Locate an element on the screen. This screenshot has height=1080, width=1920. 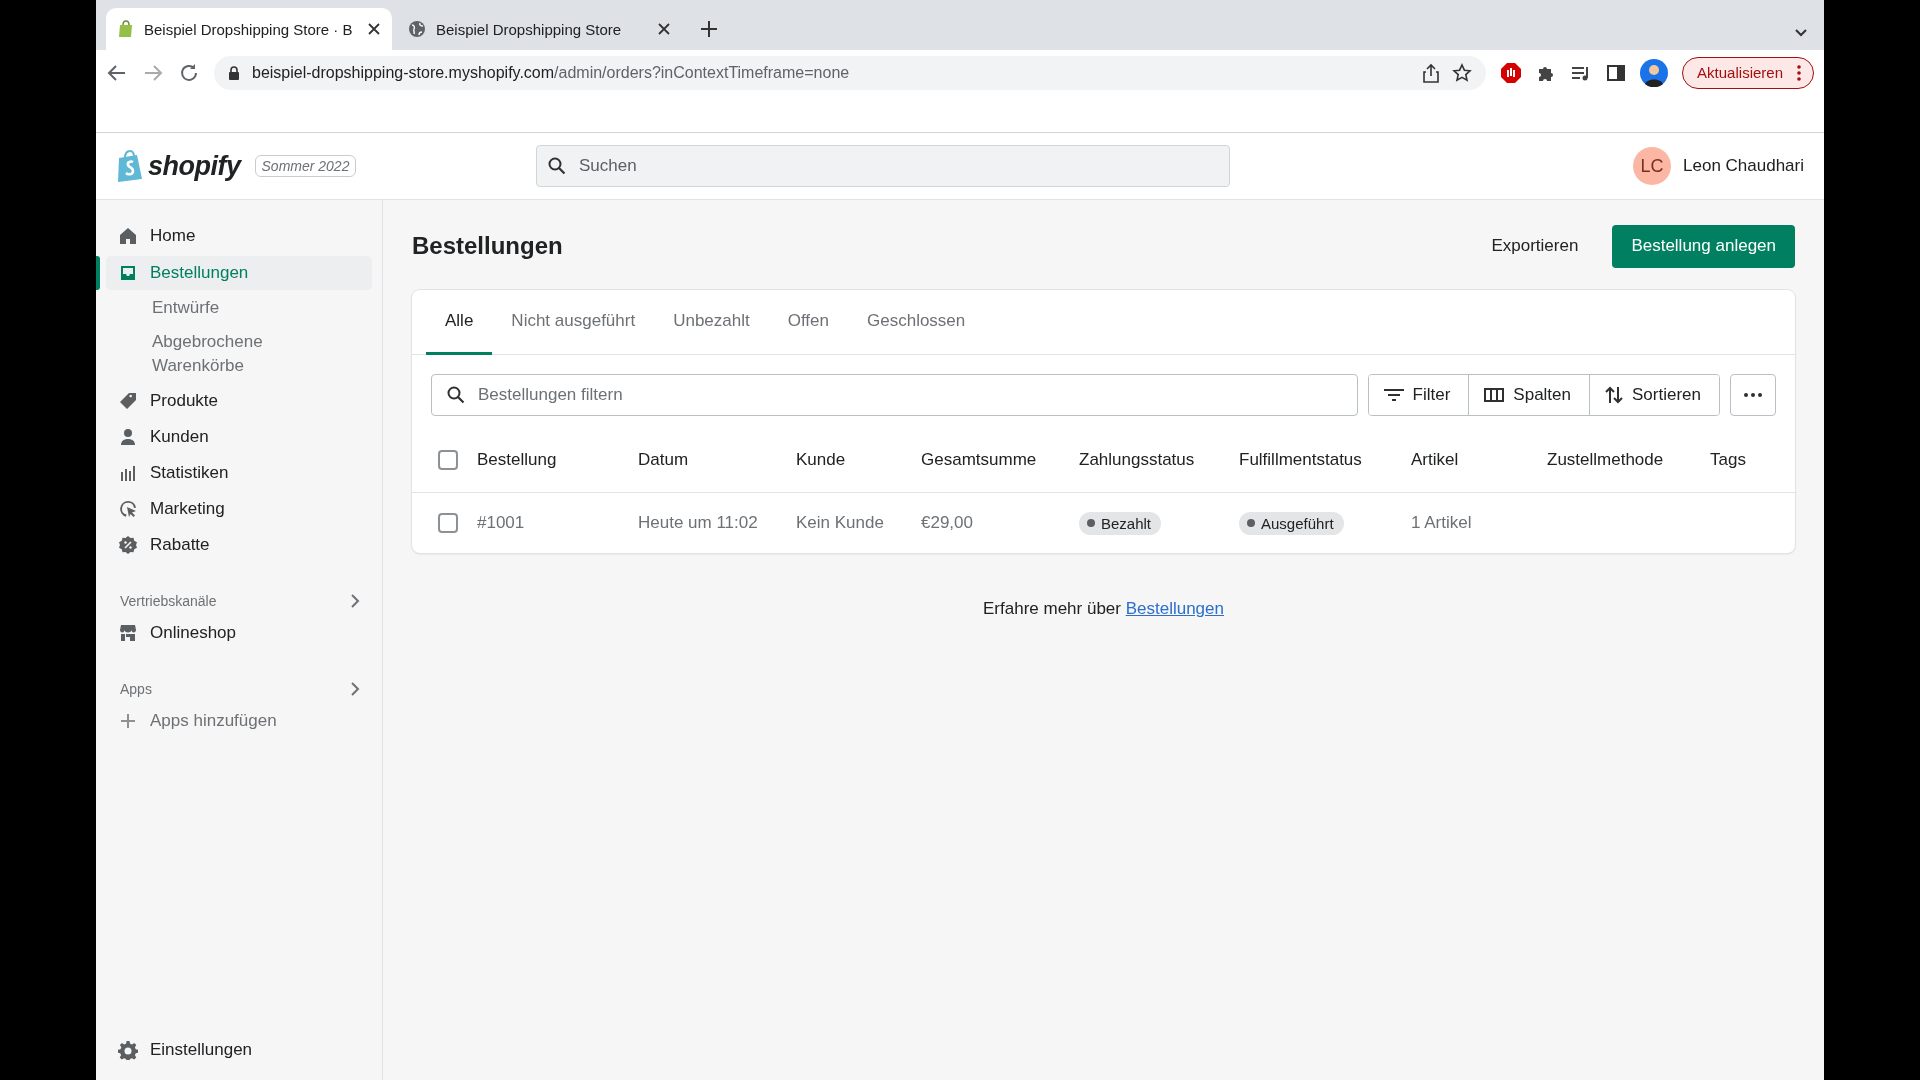
user-name: Leon Chaudhari is located at coordinates (1743, 166).